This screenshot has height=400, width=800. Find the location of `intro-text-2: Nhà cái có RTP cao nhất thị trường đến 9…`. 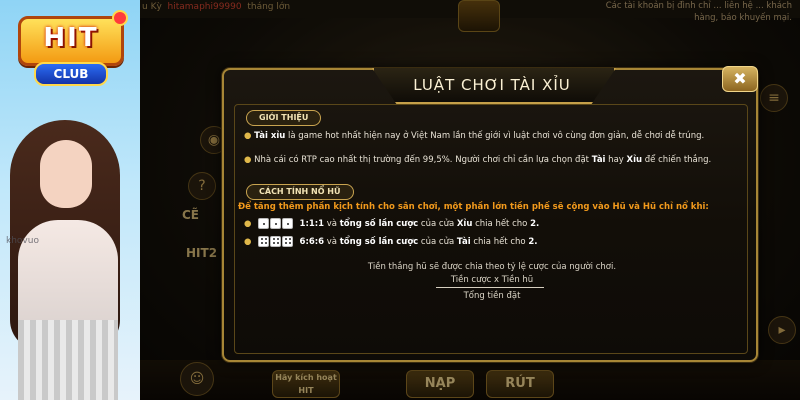

intro-text-2: Nhà cái có RTP cao nhất thị trường đến 9… is located at coordinates (423, 160).